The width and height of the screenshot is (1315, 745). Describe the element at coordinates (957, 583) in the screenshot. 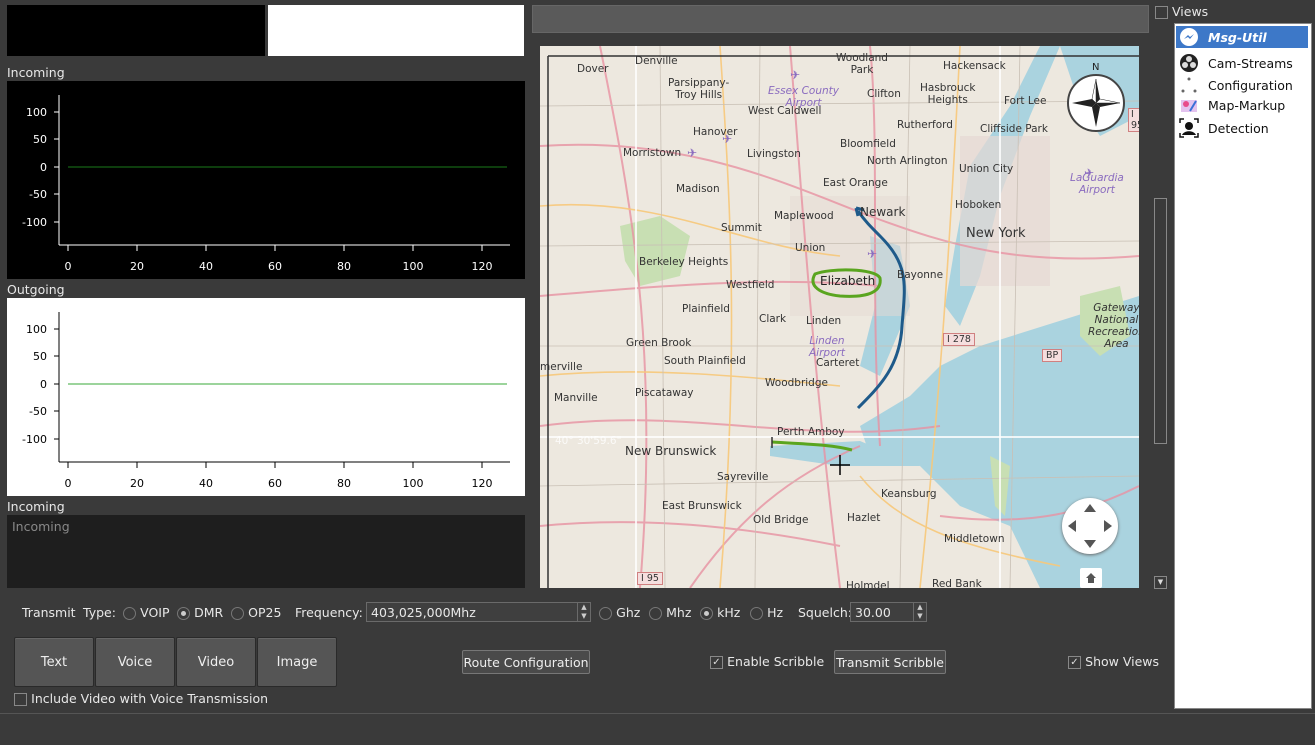

I see `place-label: Red Bank` at that location.